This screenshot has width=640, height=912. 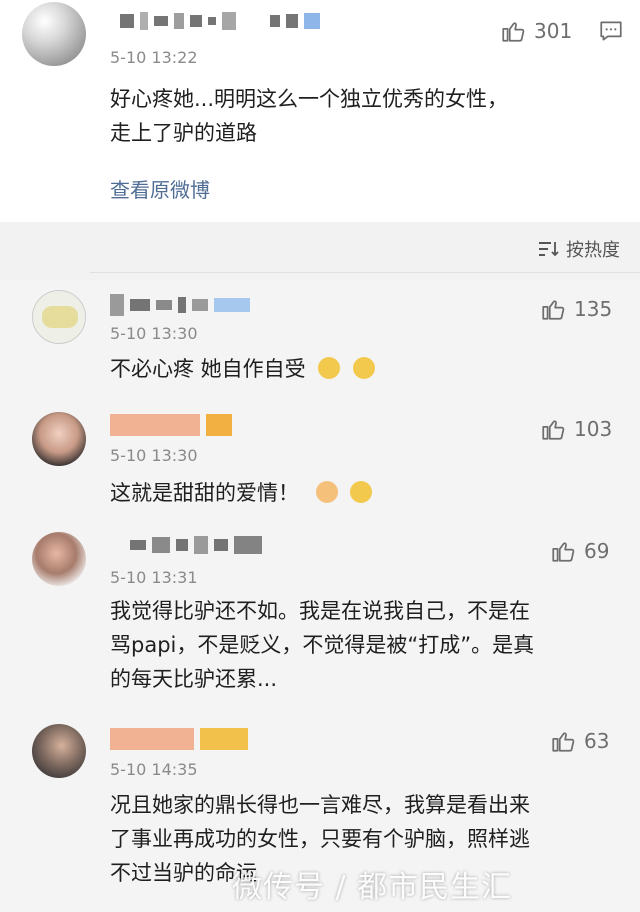 I want to click on comment-like-button: 63, so click(x=579, y=741).